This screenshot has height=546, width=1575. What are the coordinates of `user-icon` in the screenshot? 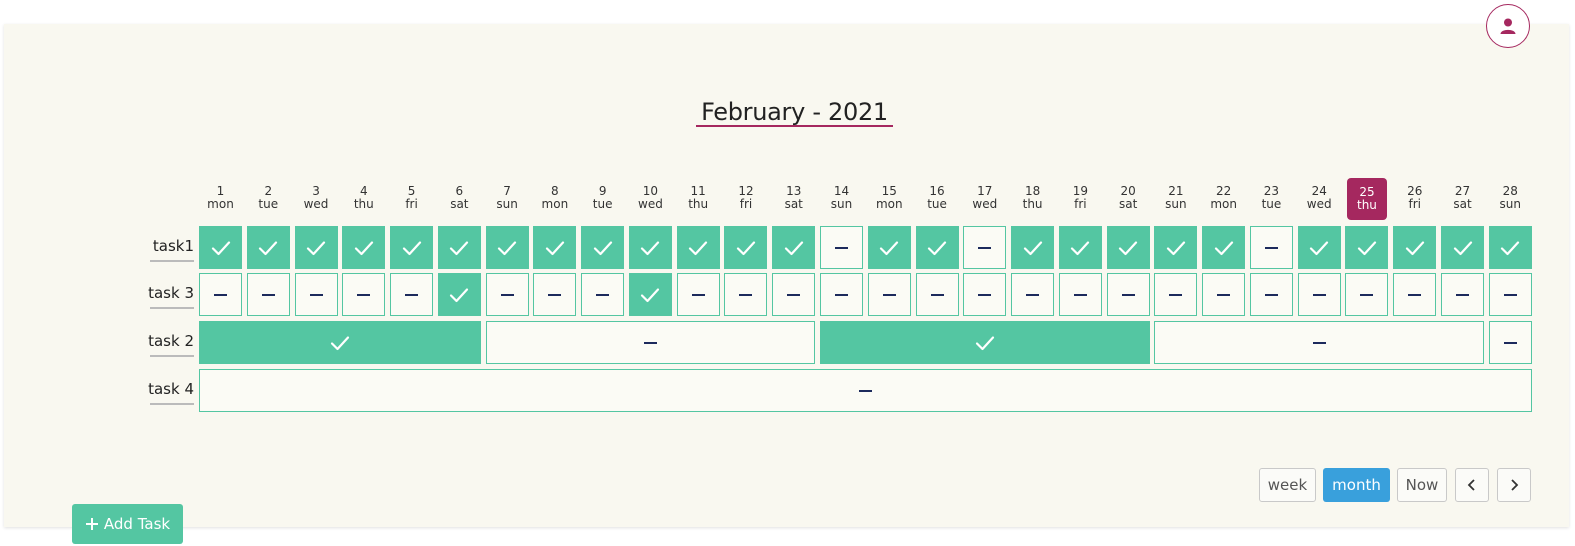 It's located at (1508, 26).